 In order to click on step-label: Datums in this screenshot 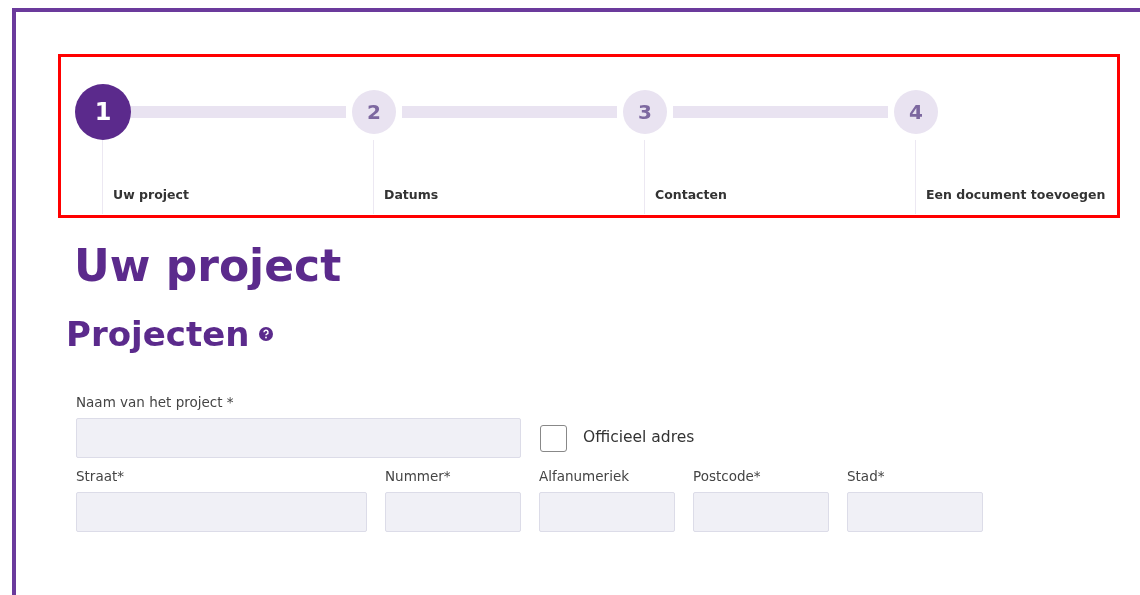, I will do `click(411, 194)`.